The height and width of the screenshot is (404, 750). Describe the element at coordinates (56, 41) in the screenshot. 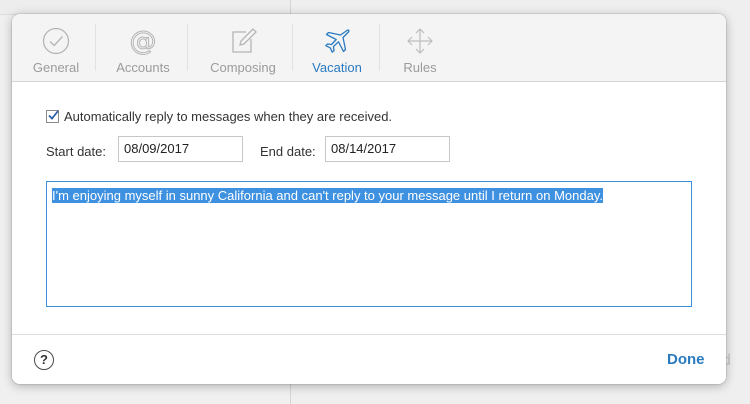

I see `checkmark-circle-icon` at that location.